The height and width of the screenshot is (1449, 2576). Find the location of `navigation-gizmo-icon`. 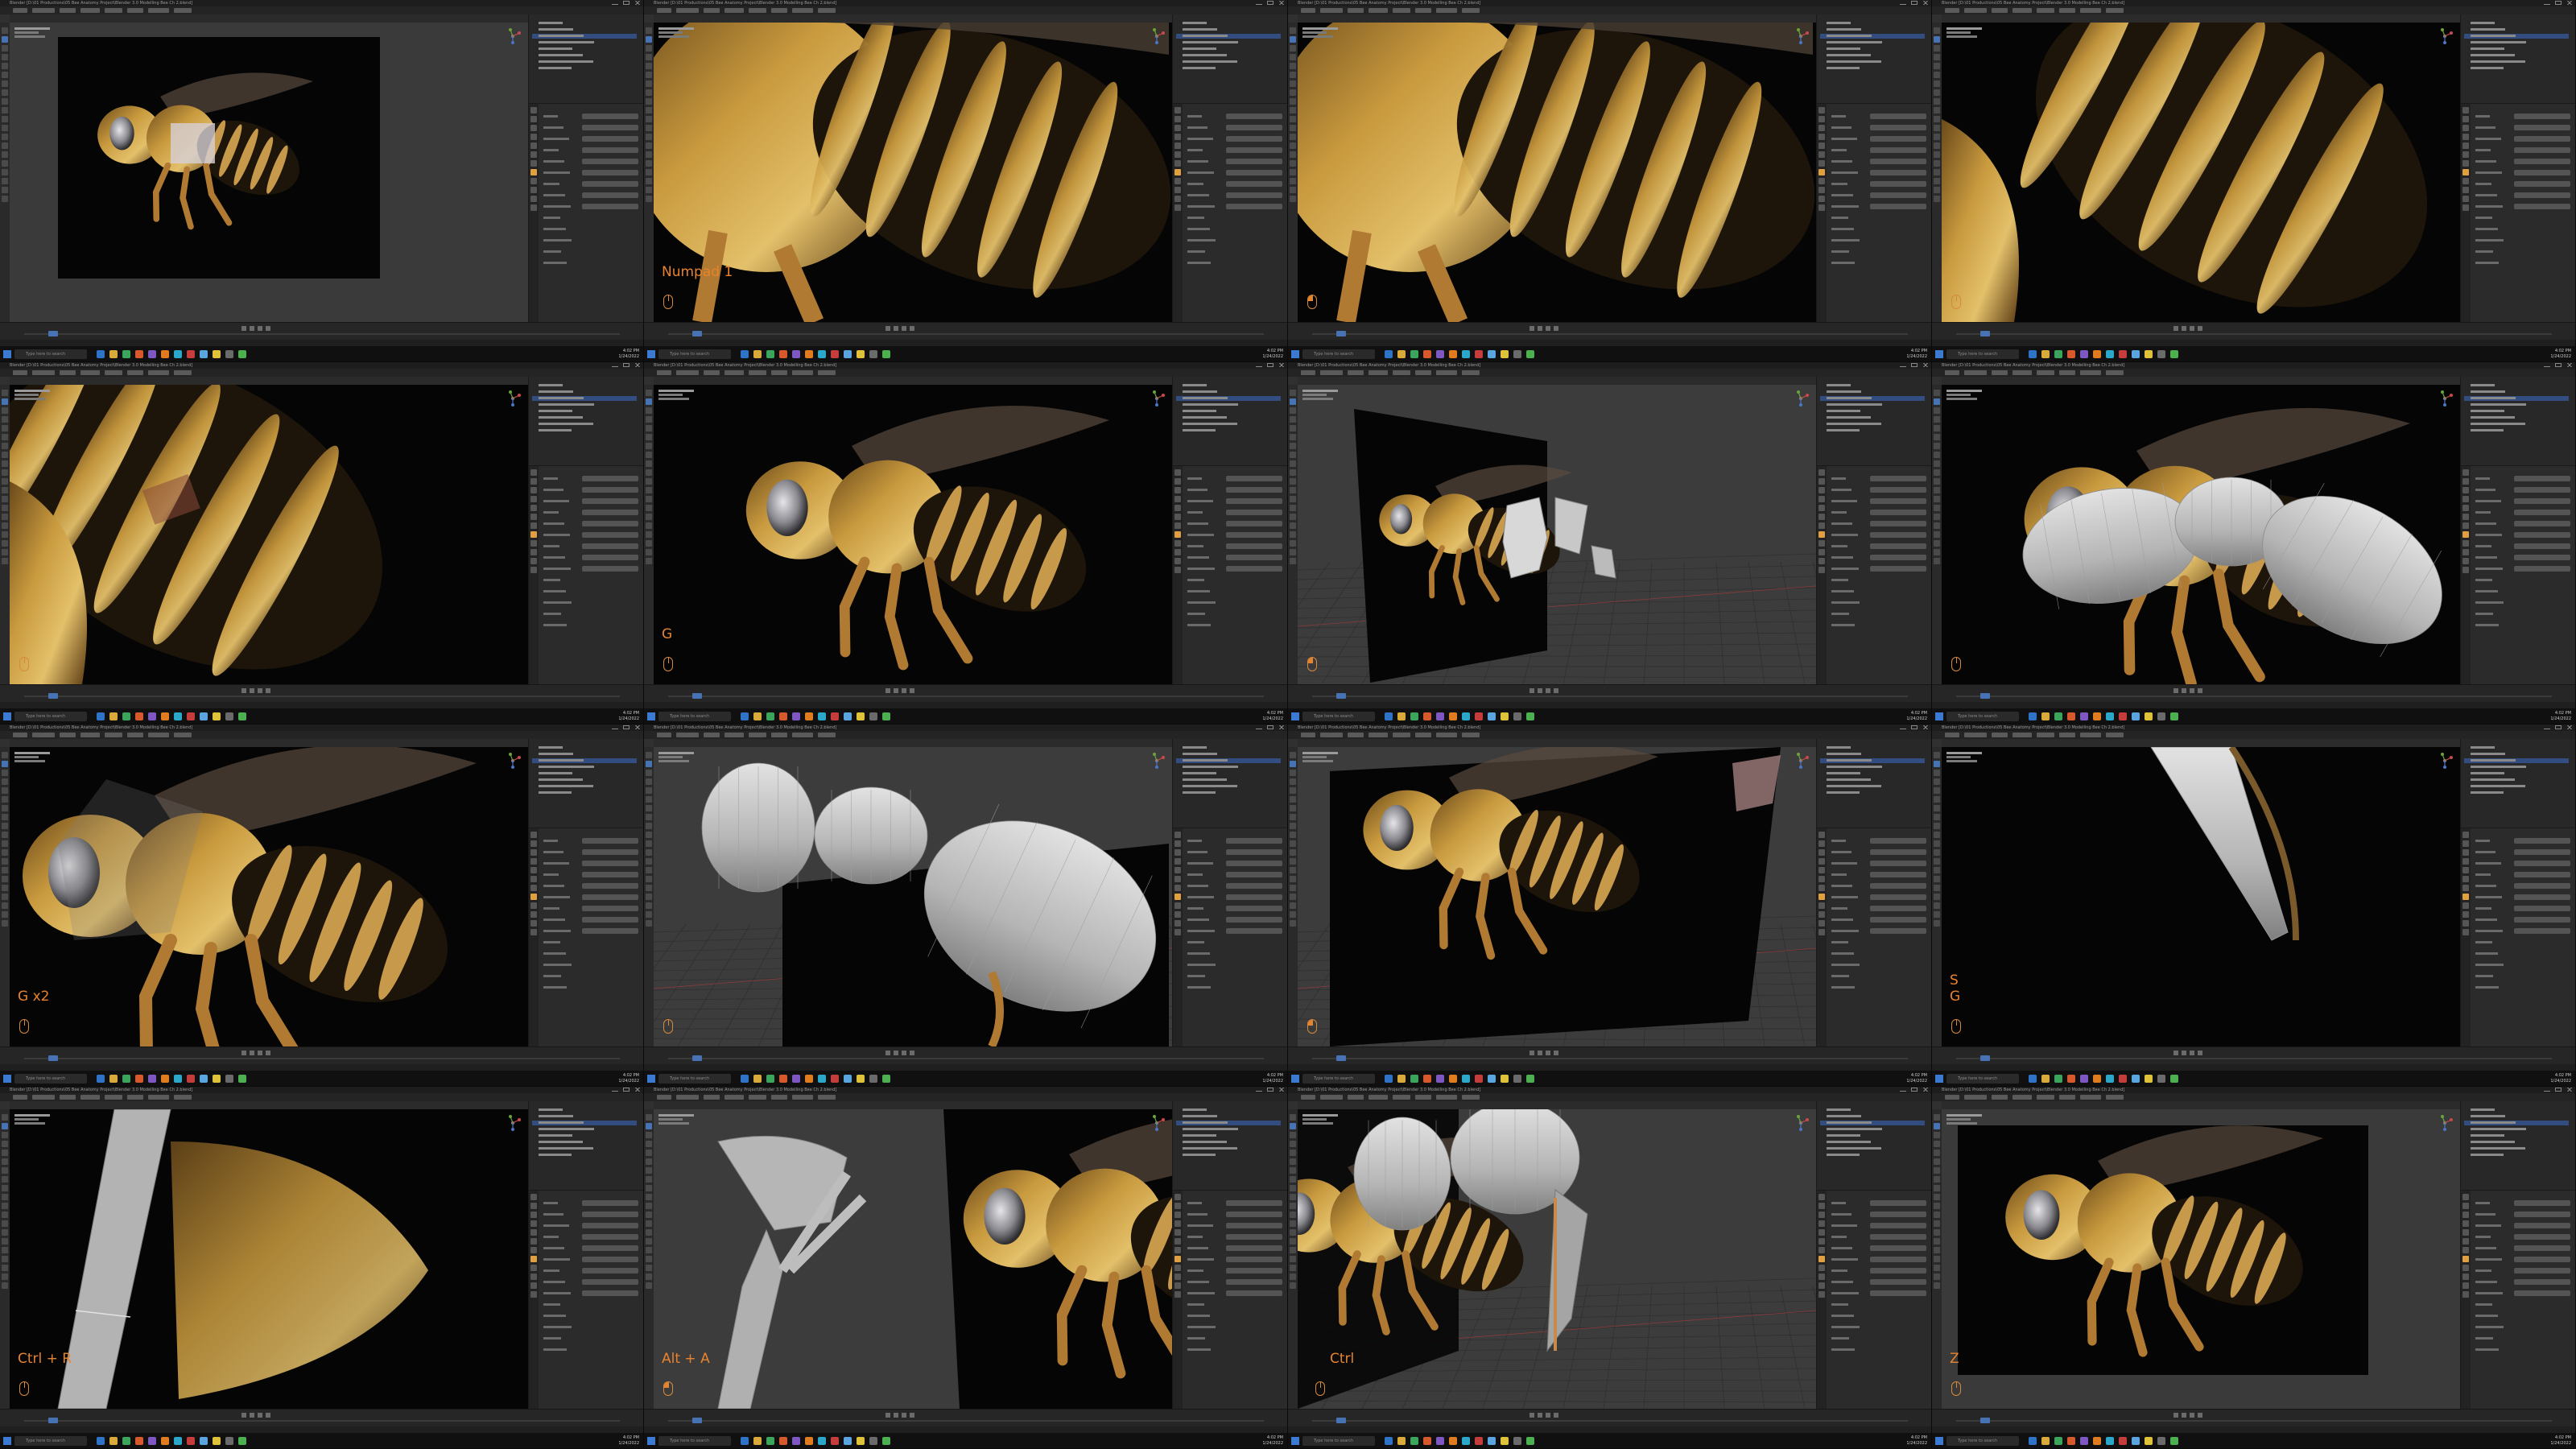

navigation-gizmo-icon is located at coordinates (513, 398).